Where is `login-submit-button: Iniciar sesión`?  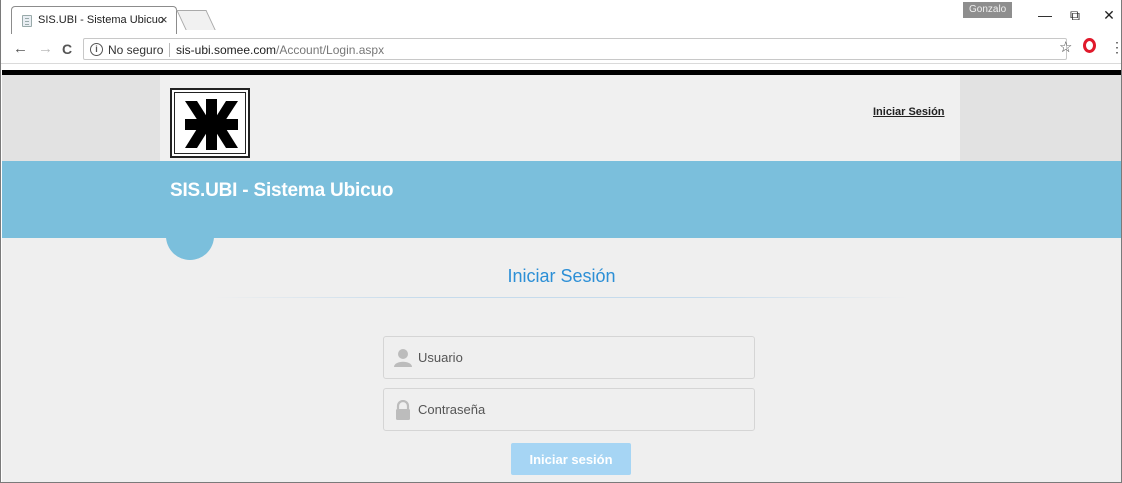 login-submit-button: Iniciar sesión is located at coordinates (571, 459).